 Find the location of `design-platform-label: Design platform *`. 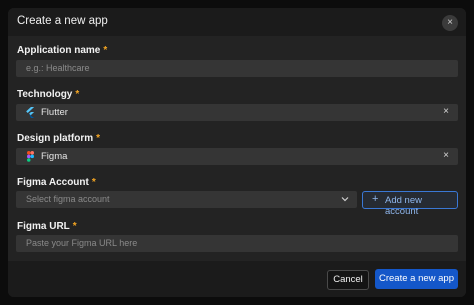

design-platform-label: Design platform * is located at coordinates (58, 138).